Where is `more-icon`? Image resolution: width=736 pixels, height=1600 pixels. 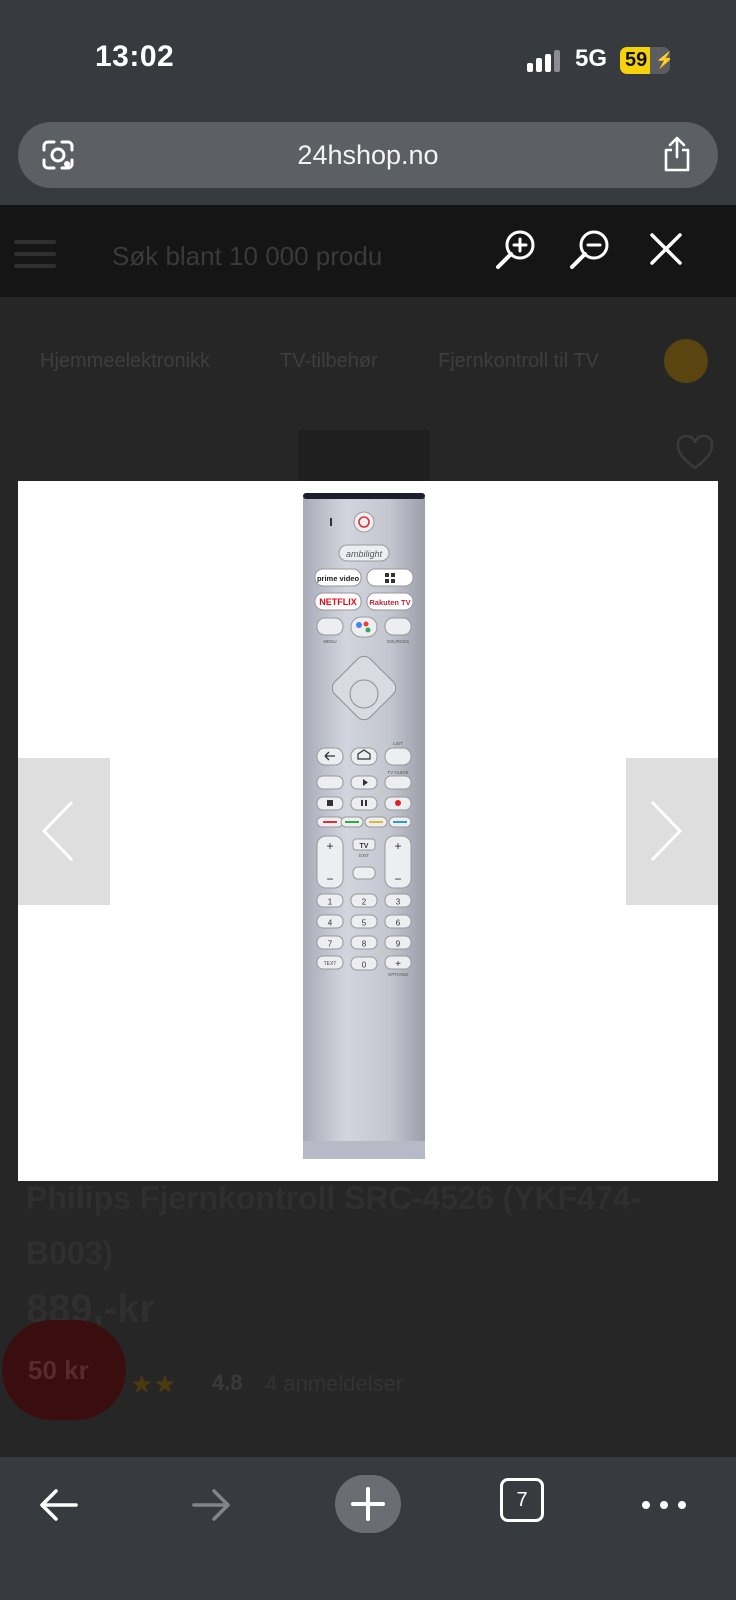 more-icon is located at coordinates (664, 1505).